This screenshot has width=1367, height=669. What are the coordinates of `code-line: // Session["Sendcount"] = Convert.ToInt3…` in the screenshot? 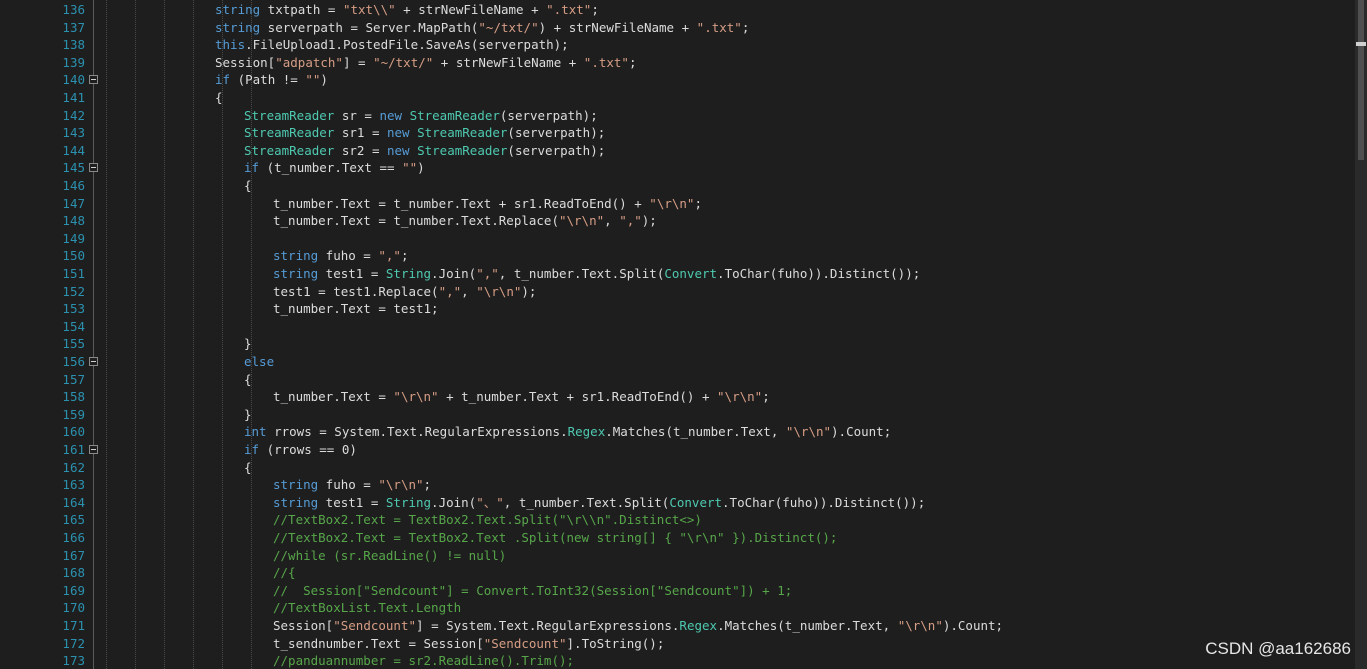 It's located at (532, 591).